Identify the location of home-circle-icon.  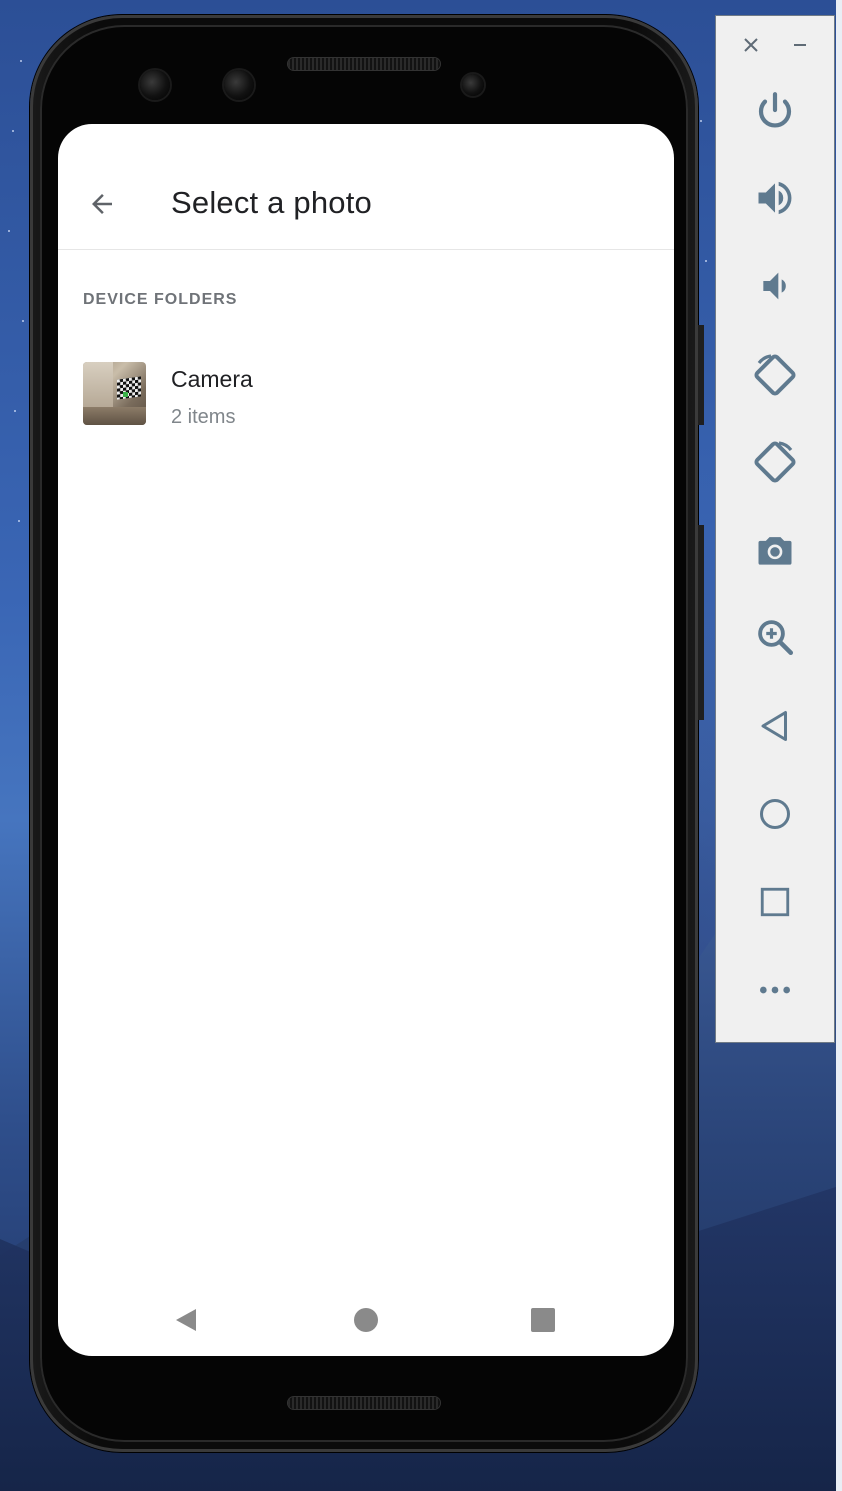
(366, 1320).